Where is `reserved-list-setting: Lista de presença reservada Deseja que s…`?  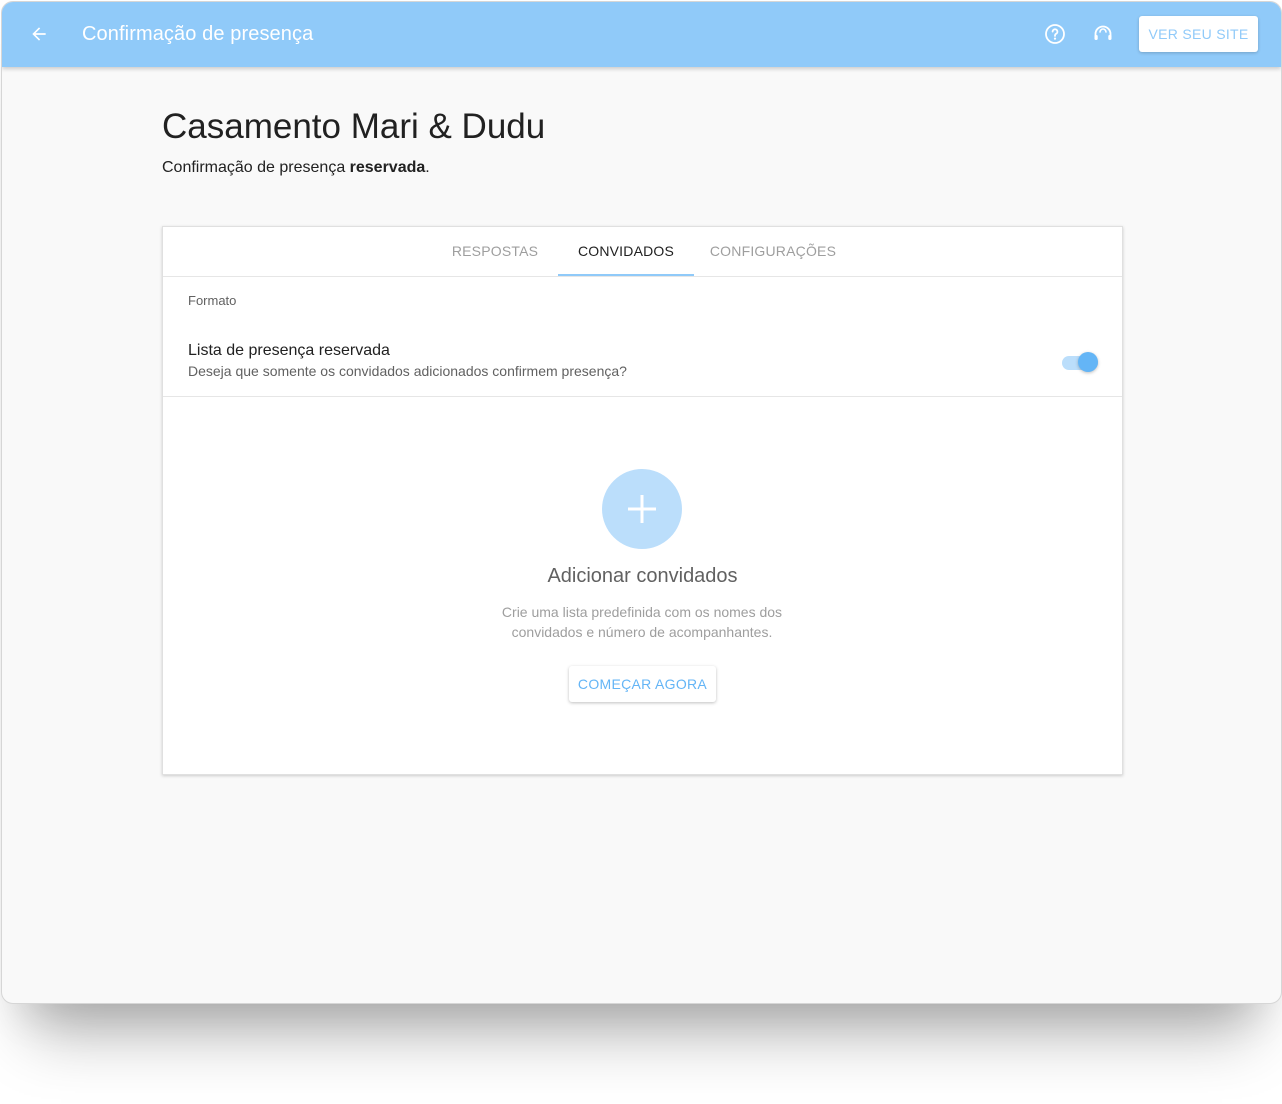
reserved-list-setting: Lista de presença reservada Deseja que s… is located at coordinates (642, 364).